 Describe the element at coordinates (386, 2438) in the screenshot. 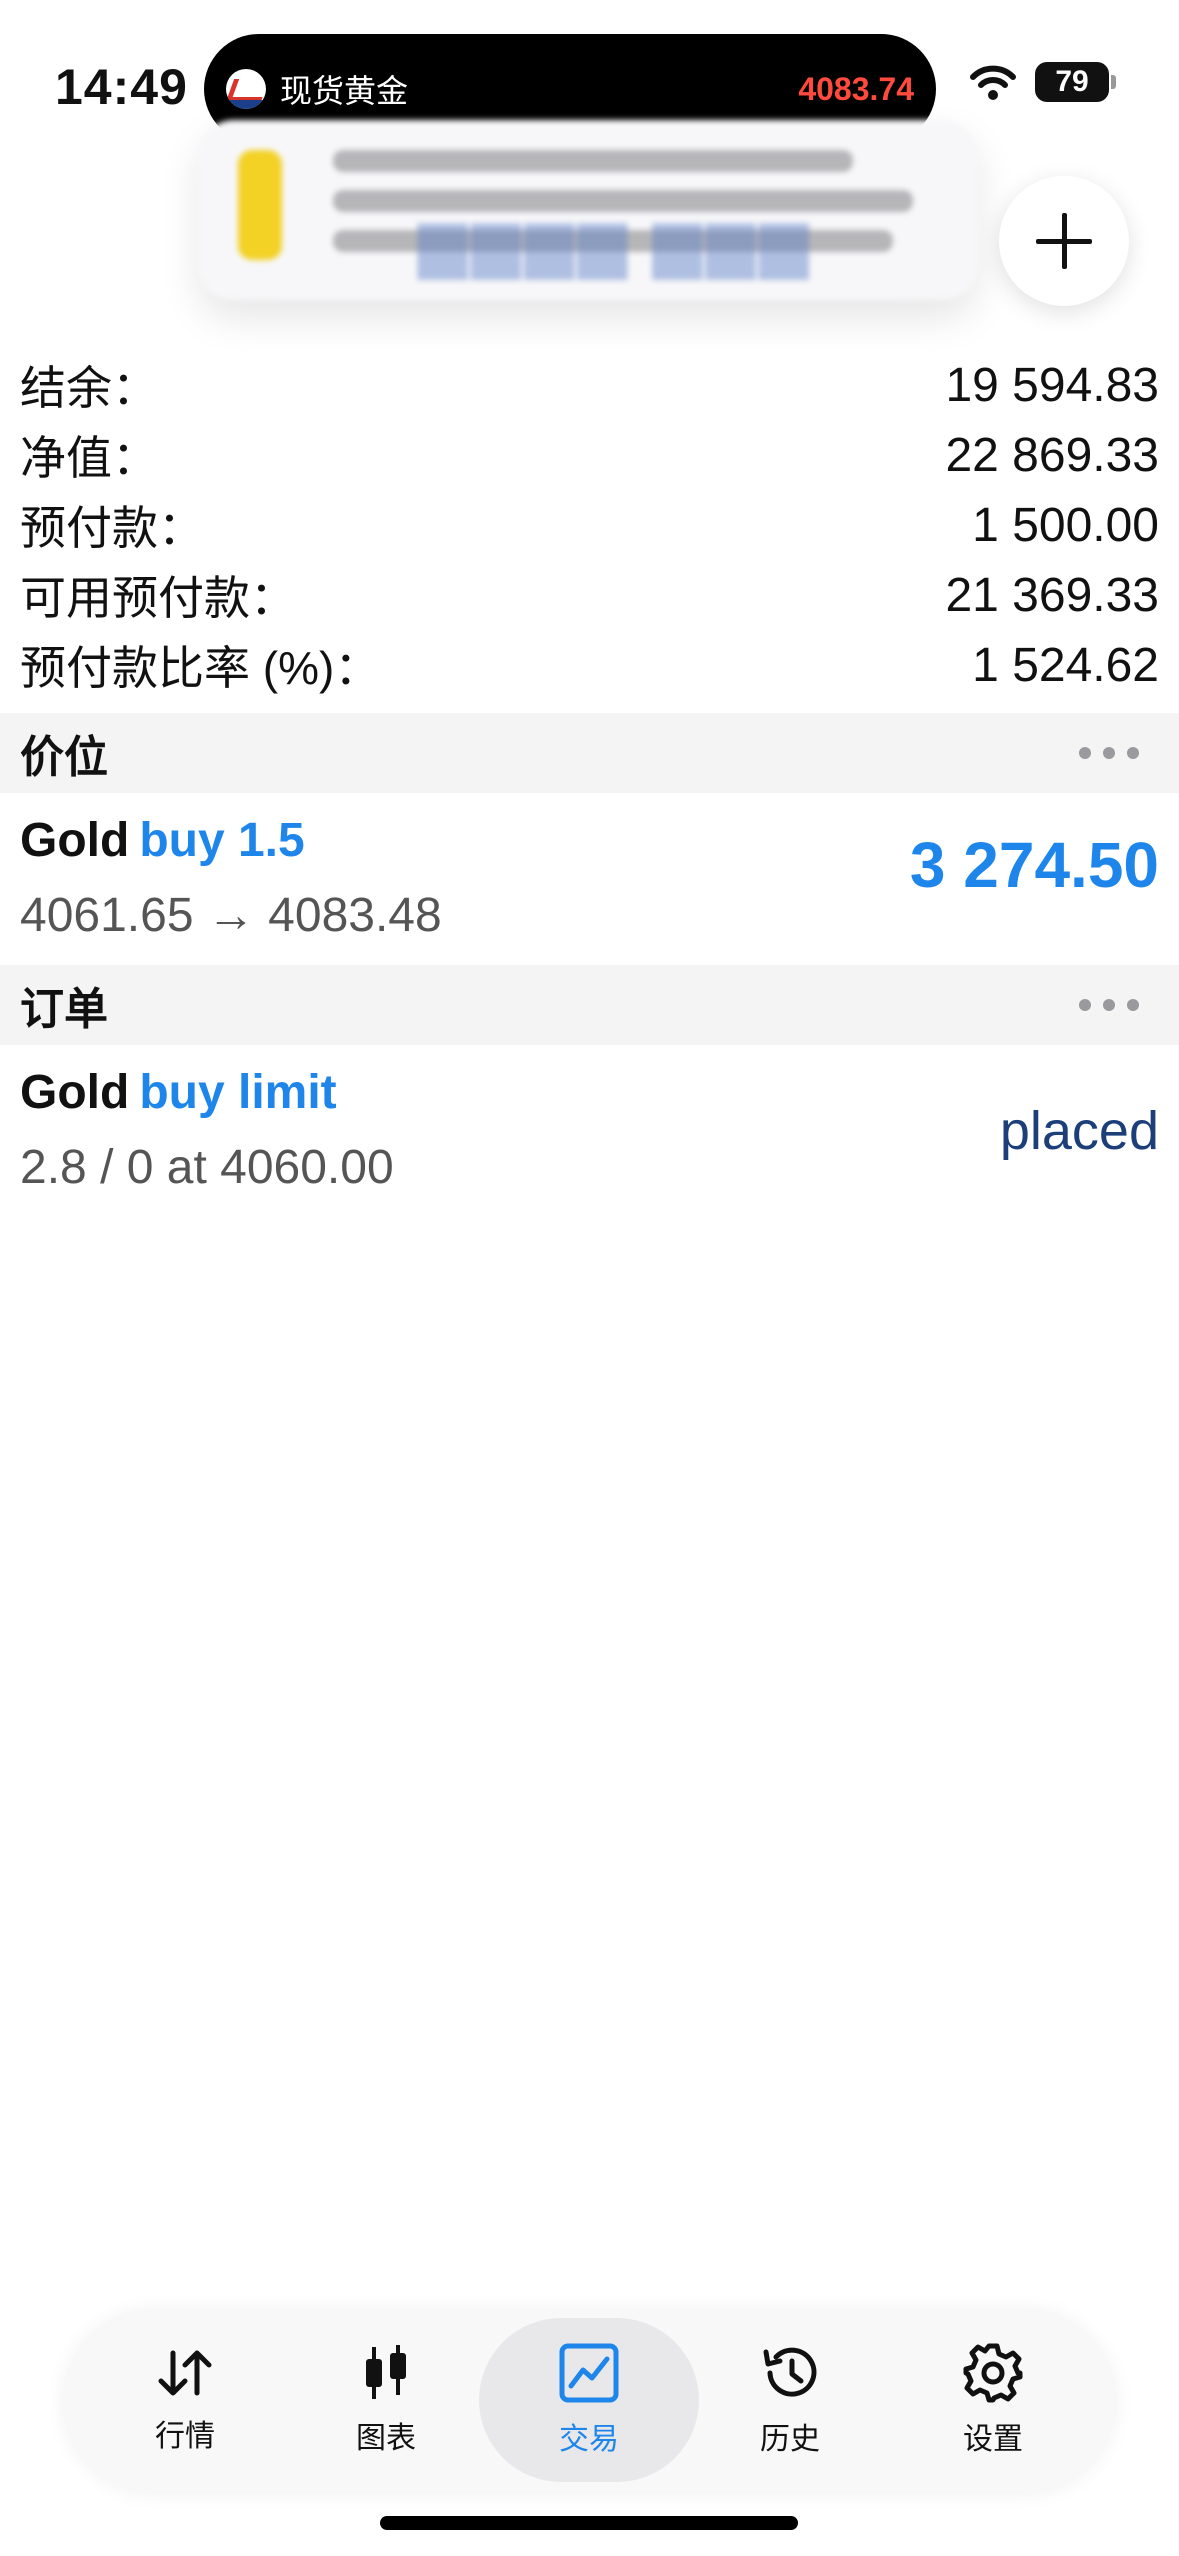

I see `tab-label: 图表` at that location.